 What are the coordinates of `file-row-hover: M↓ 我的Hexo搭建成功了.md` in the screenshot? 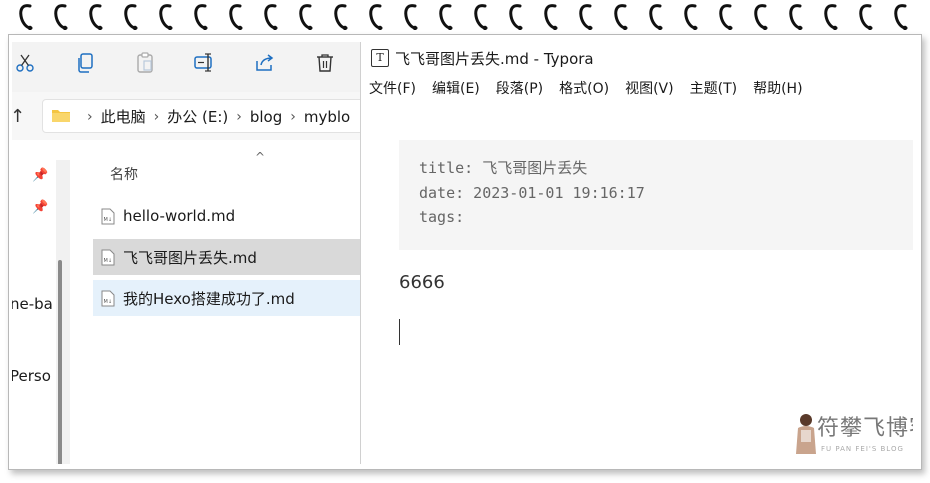 It's located at (226, 298).